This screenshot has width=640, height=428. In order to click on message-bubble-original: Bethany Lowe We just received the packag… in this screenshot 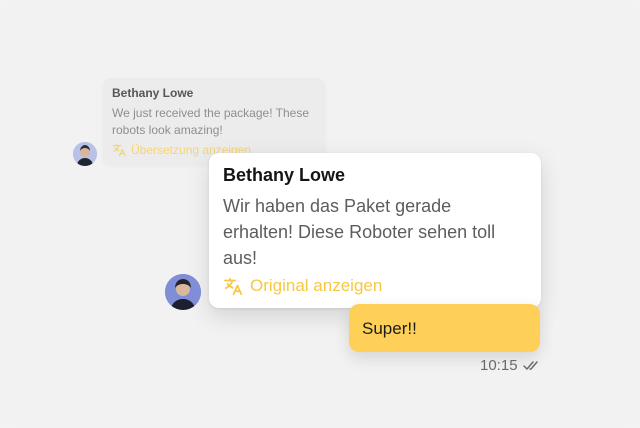, I will do `click(214, 121)`.